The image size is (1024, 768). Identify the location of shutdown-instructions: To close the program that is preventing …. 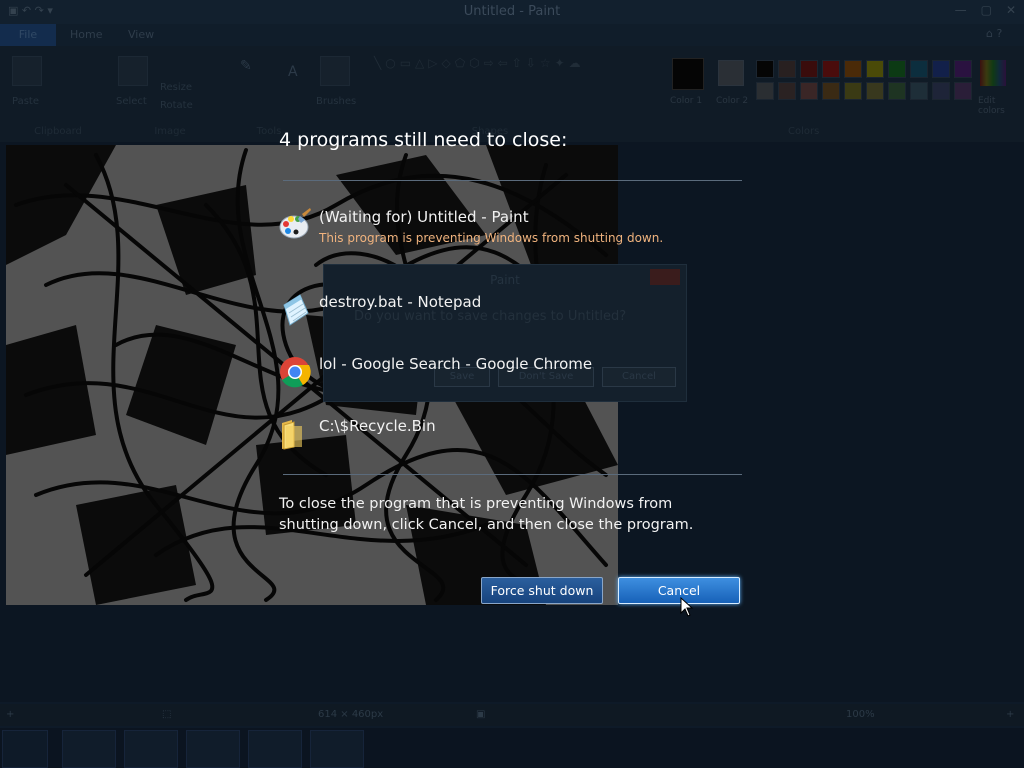
(486, 514).